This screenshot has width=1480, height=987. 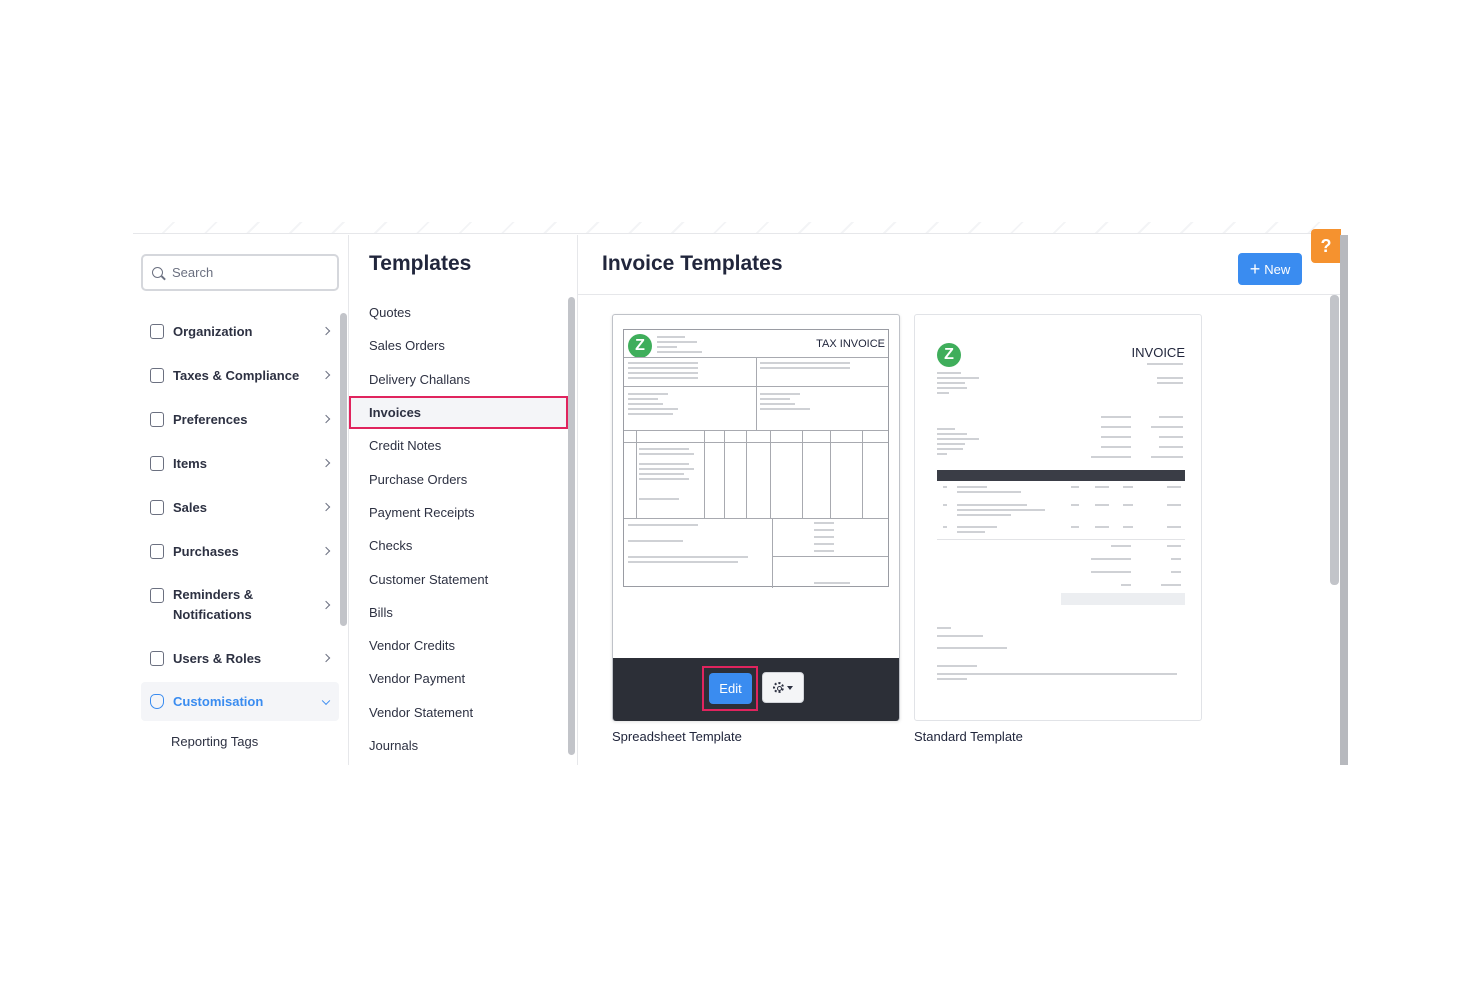 What do you see at coordinates (157, 595) in the screenshot?
I see `bell-icon` at bounding box center [157, 595].